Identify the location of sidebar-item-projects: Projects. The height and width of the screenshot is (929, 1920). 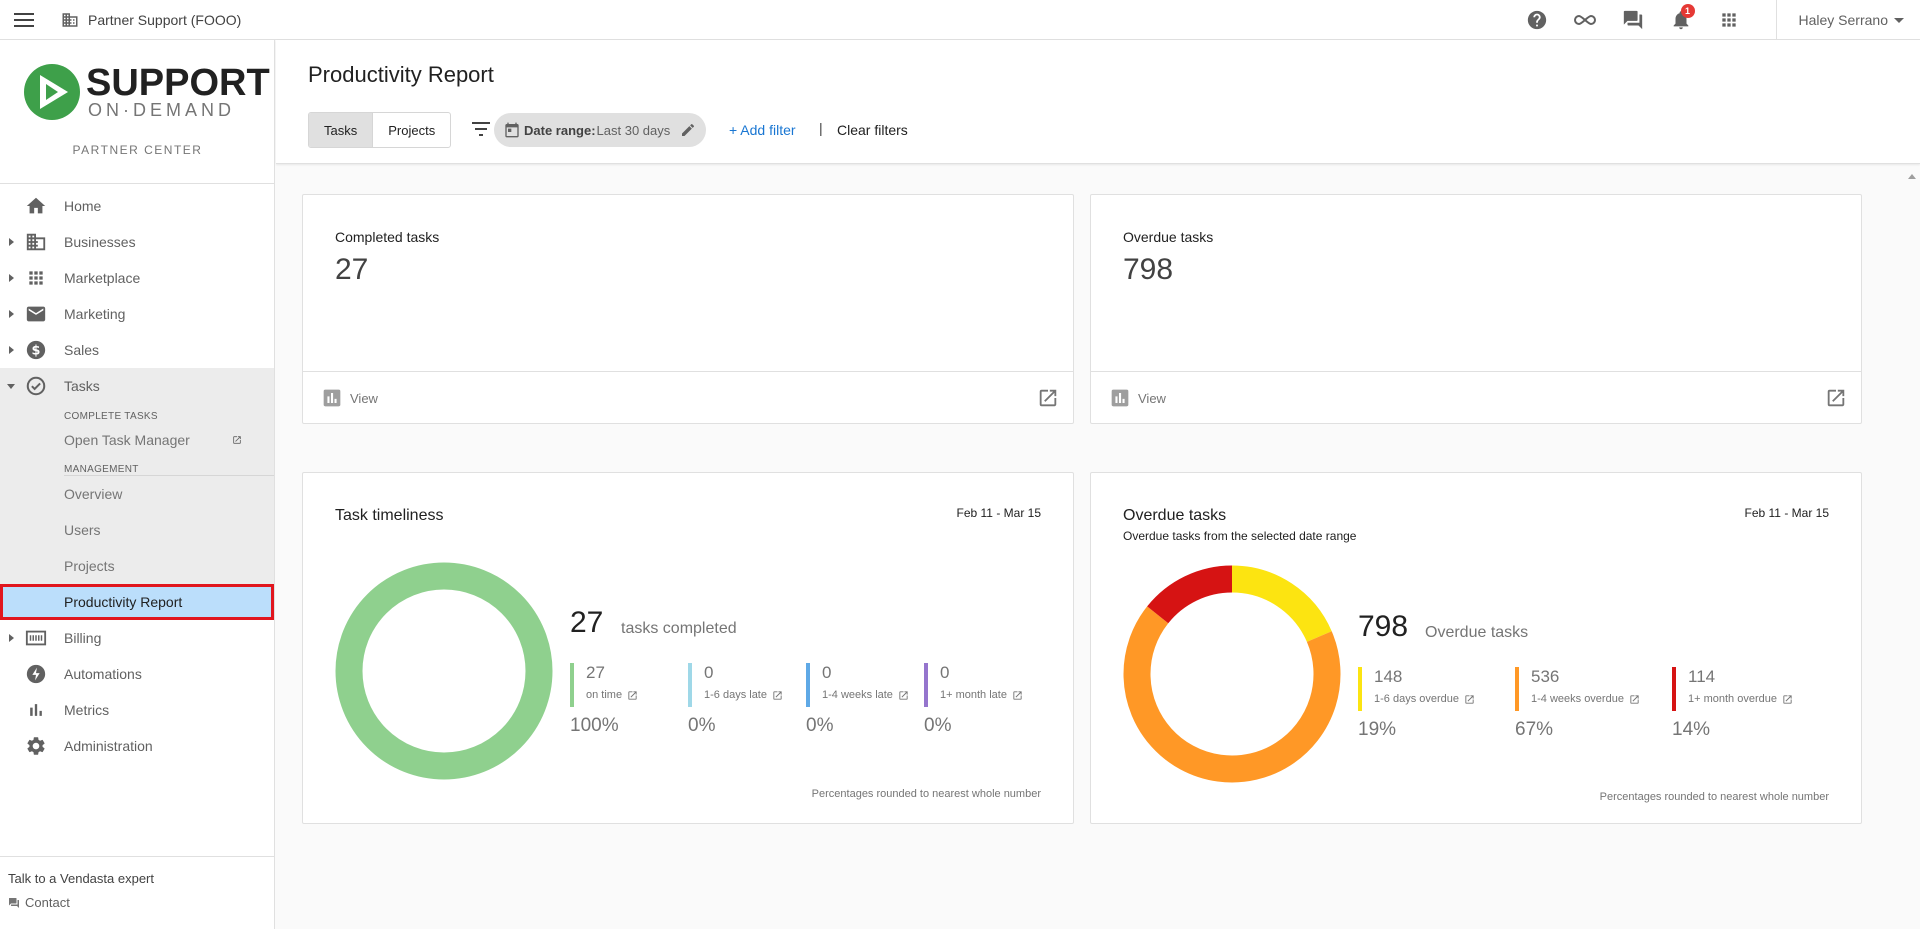
(137, 566).